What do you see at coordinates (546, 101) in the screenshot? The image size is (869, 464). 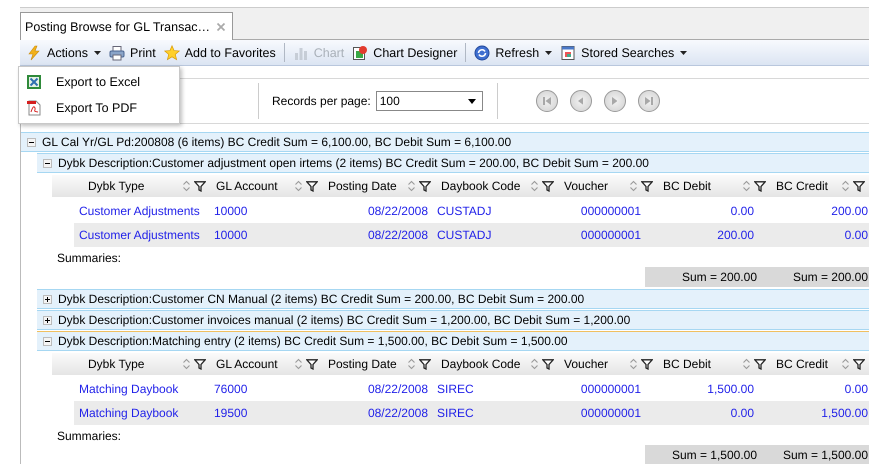 I see `skip-start-icon` at bounding box center [546, 101].